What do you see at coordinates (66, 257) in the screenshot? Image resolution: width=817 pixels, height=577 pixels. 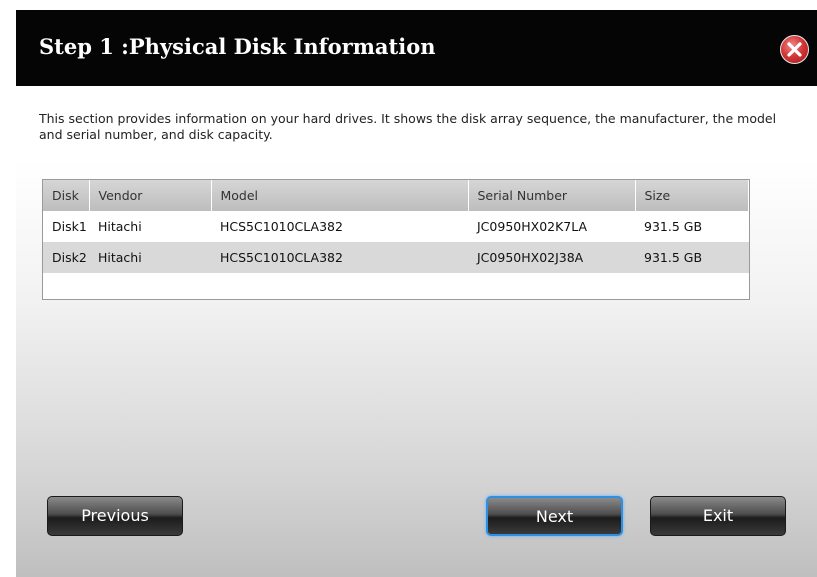 I see `cell-disk: Disk2` at bounding box center [66, 257].